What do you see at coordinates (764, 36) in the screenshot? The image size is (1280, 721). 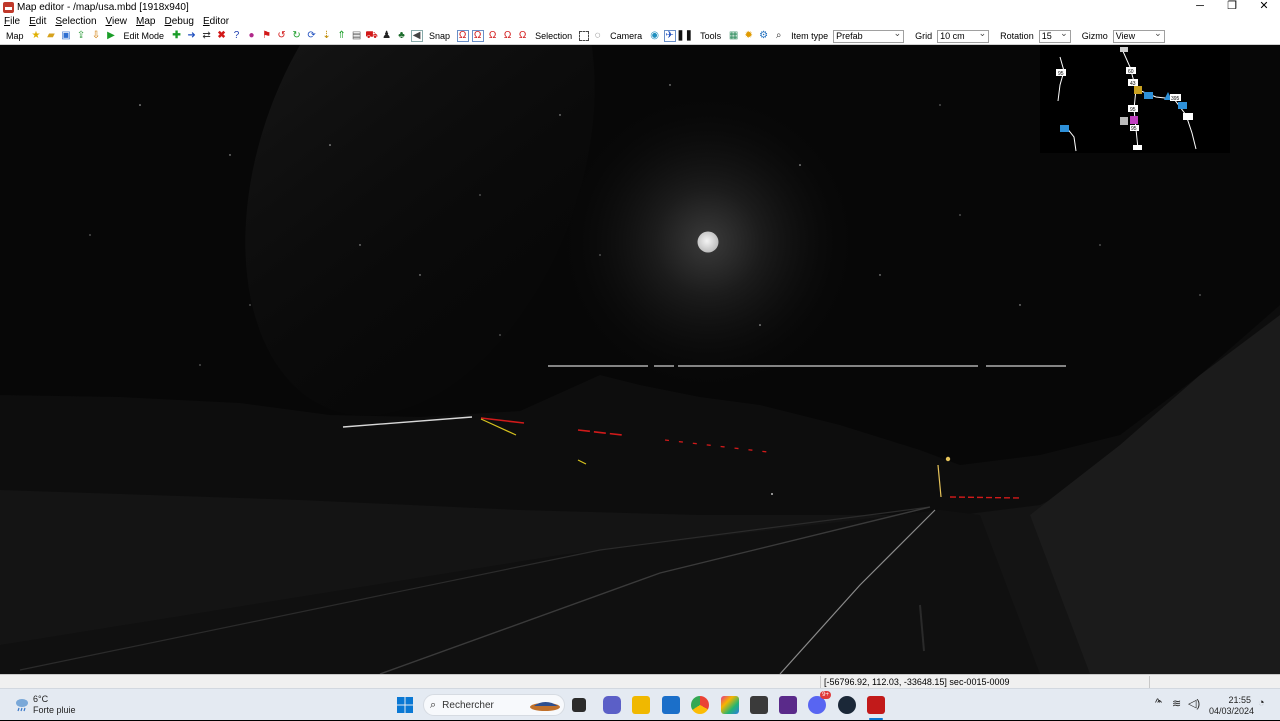 I see `settings-icon: ⚙` at bounding box center [764, 36].